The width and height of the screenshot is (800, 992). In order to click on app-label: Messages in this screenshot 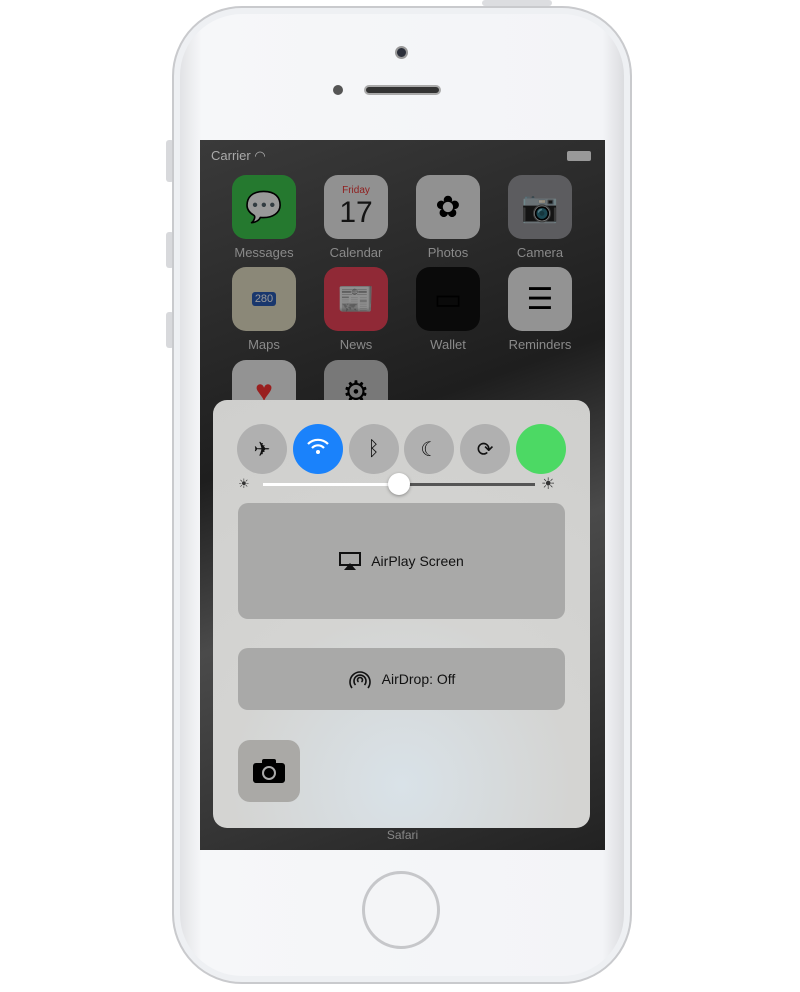, I will do `click(264, 252)`.